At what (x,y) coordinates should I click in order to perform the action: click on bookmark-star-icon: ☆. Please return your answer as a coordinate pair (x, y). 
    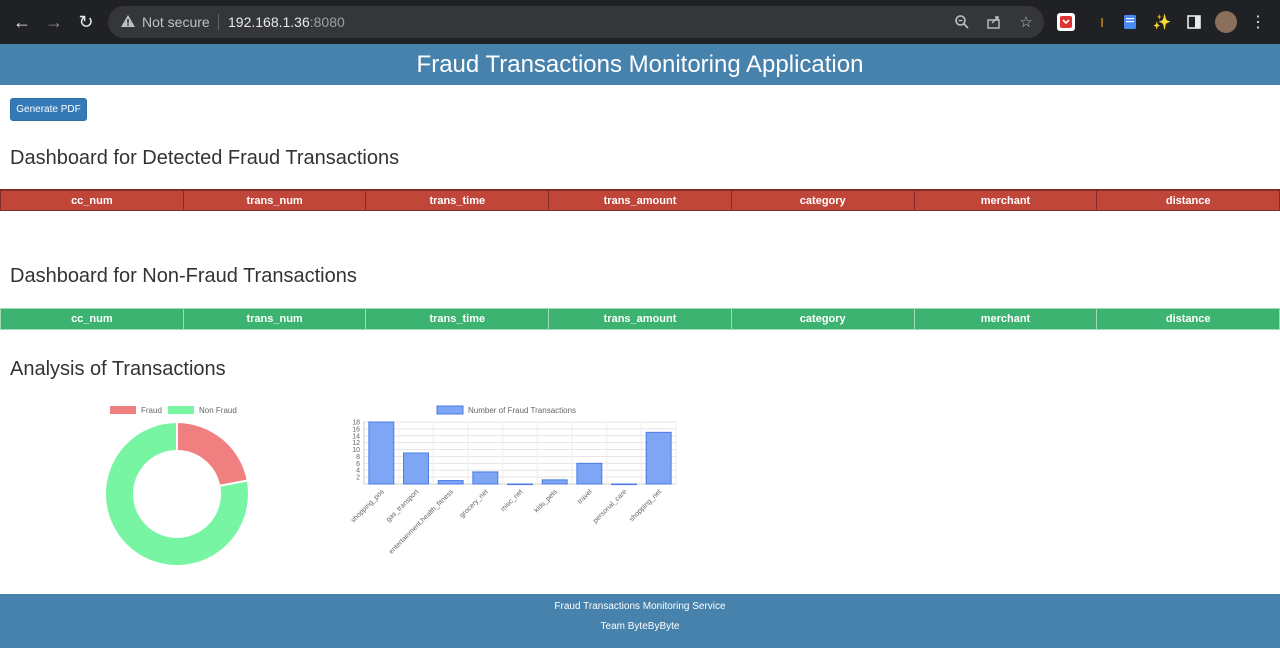
    Looking at the image, I should click on (1026, 22).